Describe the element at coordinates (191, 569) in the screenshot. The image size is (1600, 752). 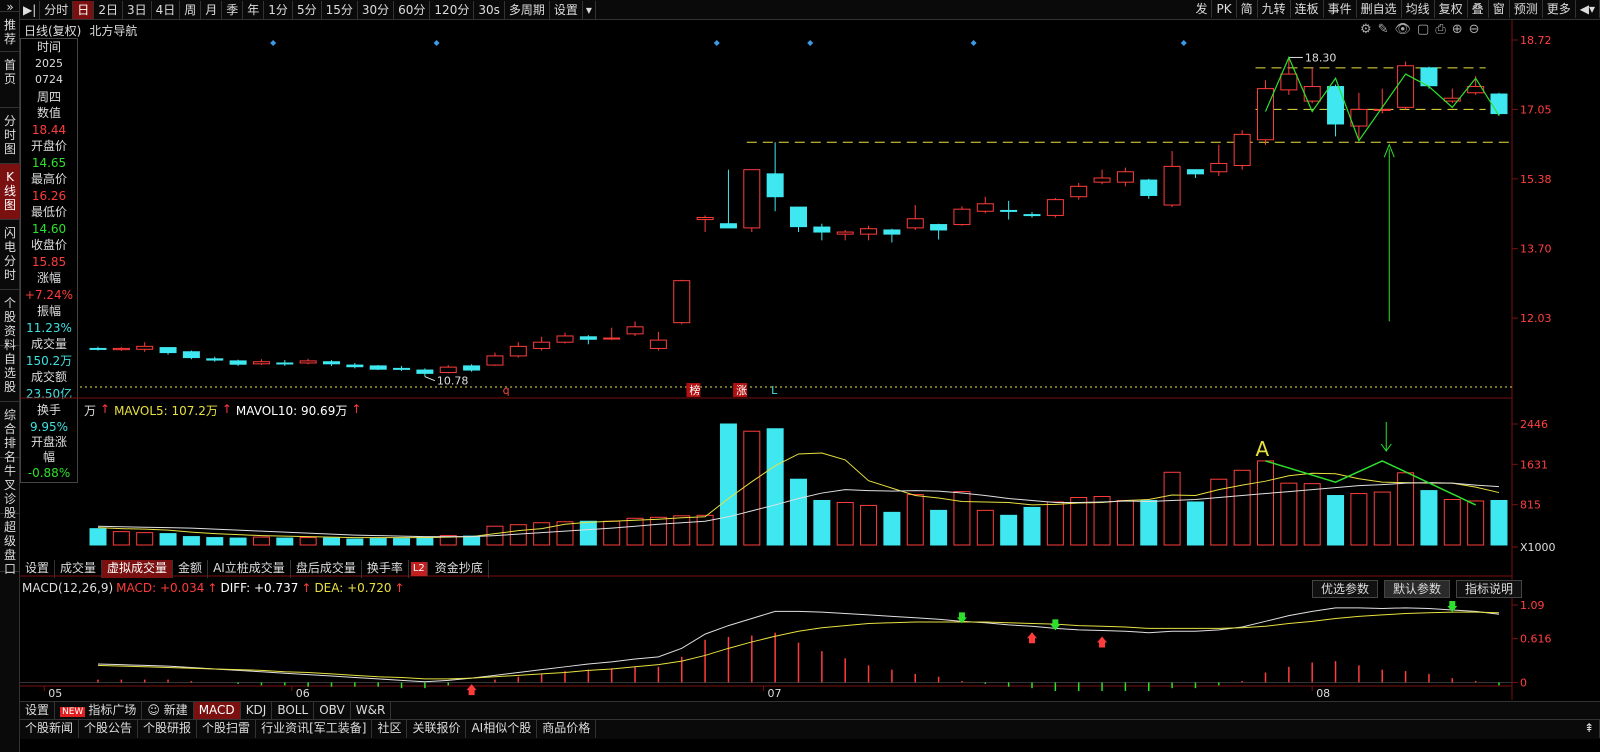
I see `volume-tab-3: 金额` at that location.